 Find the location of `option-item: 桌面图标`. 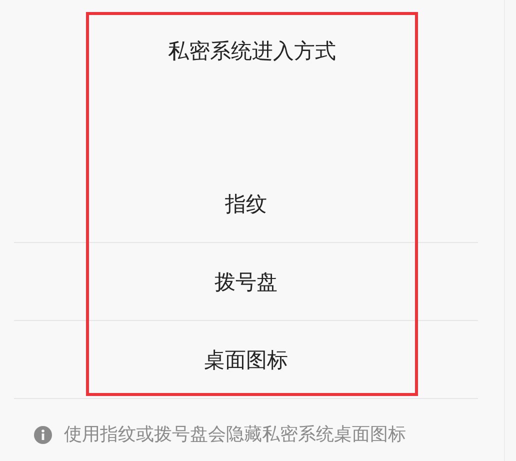

option-item: 桌面图标 is located at coordinates (246, 360).